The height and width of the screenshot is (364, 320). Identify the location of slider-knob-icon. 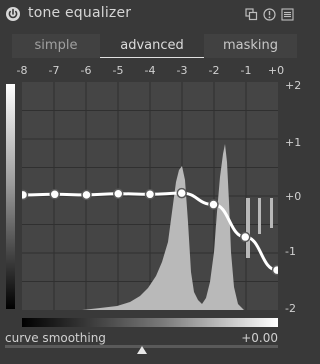
(142, 350).